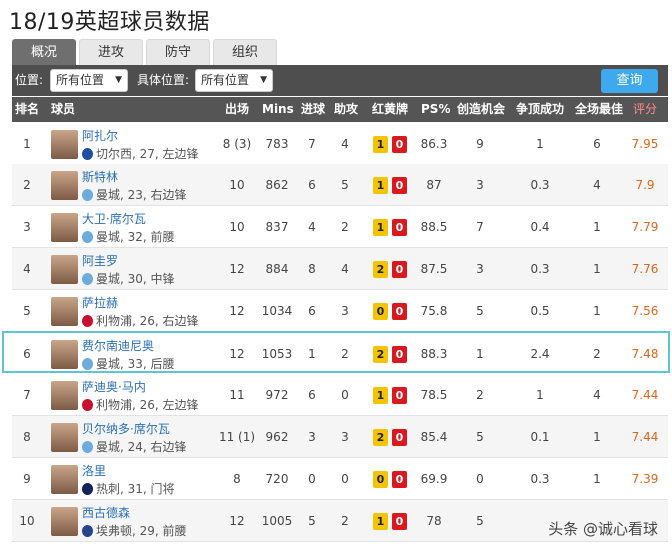 Image resolution: width=672 pixels, height=545 pixels. Describe the element at coordinates (629, 81) in the screenshot. I see `query-button: 查询` at that location.